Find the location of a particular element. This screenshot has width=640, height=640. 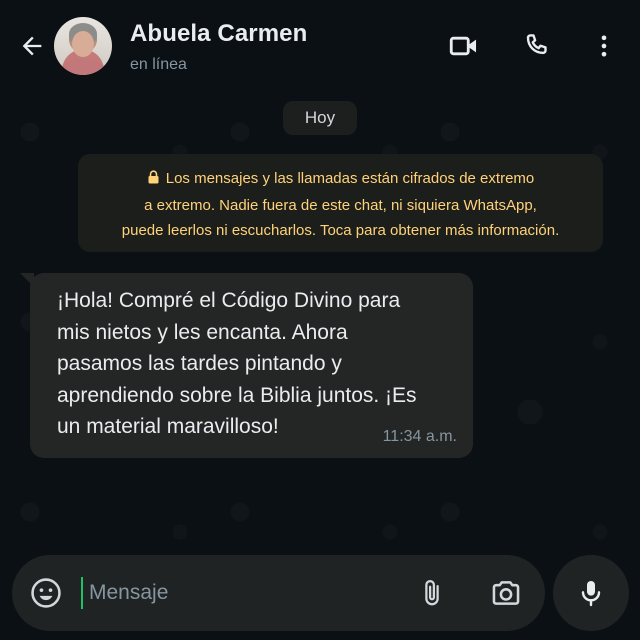

message-line: aprendiendo sobre la Biblia juntos. ¡Es is located at coordinates (237, 395).